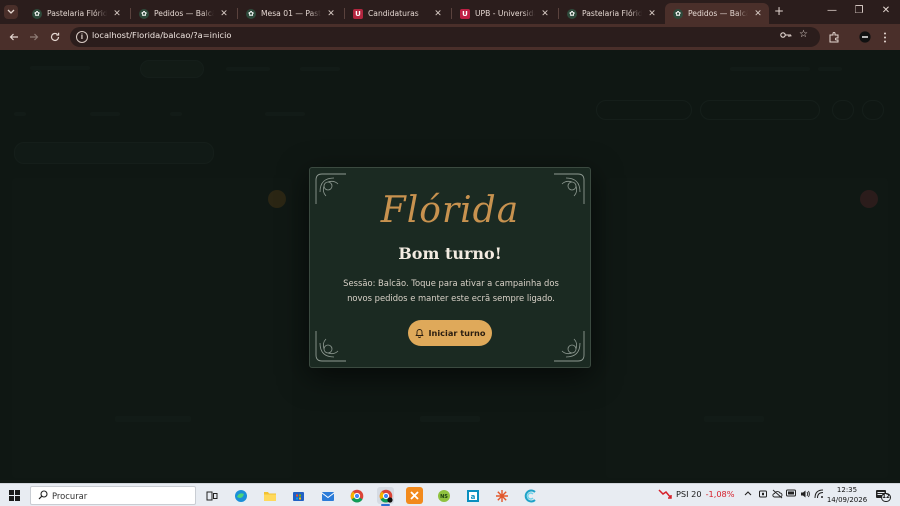 The height and width of the screenshot is (506, 900). I want to click on notepad-plus-icon: NS, so click(443, 495).